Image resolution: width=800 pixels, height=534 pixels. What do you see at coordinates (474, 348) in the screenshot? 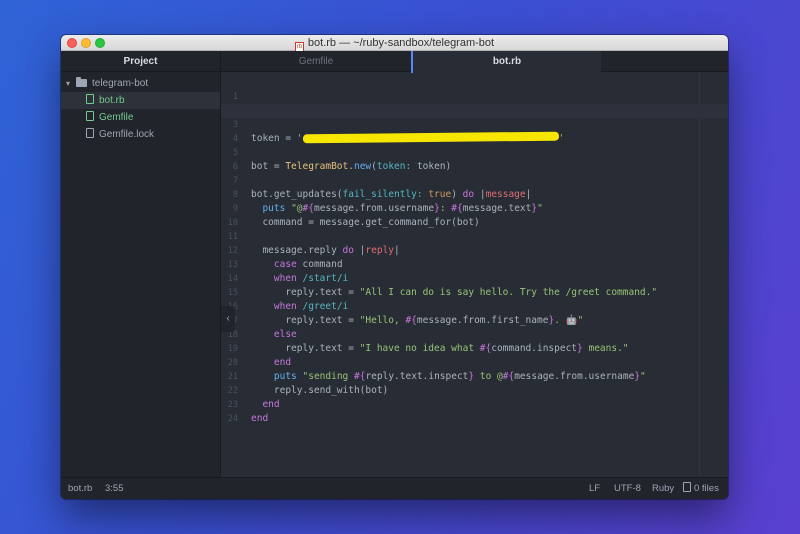
I see `code-line: 19 end` at bounding box center [474, 348].